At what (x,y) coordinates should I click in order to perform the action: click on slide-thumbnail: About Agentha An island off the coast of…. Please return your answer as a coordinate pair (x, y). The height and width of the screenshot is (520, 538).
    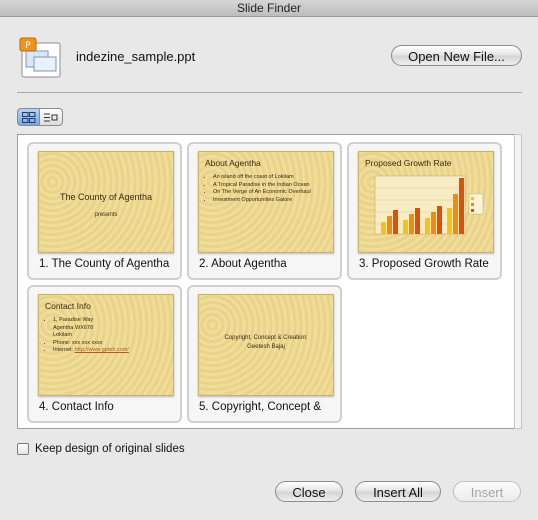
    Looking at the image, I should click on (266, 202).